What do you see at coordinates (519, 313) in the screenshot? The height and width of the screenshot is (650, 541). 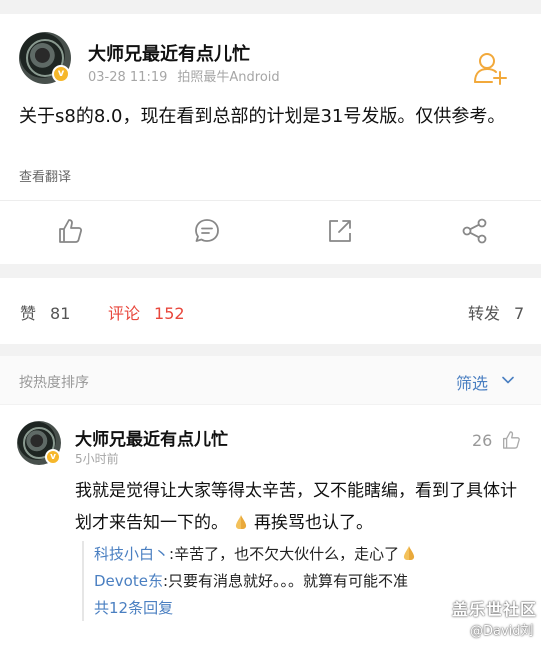 I see `reposts-count: 7` at bounding box center [519, 313].